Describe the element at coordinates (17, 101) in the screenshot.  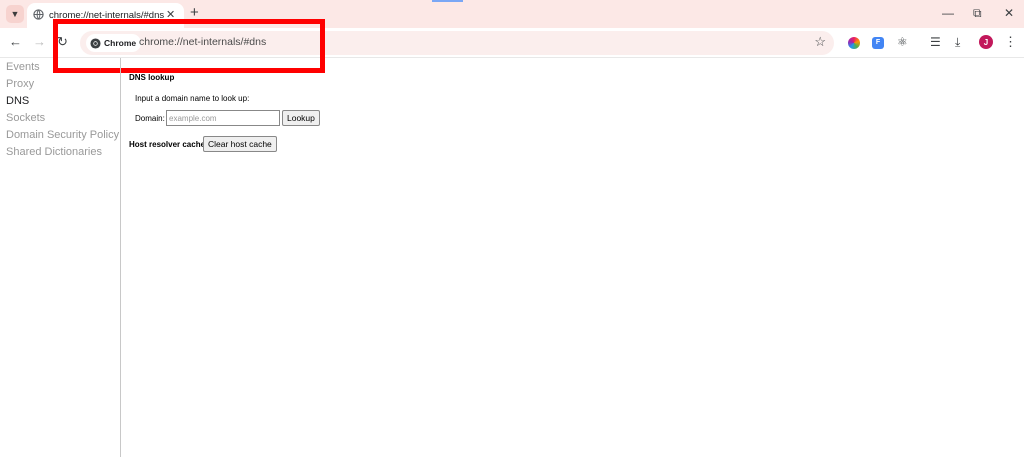
I see `sidebar-item-dns: DNS` at that location.